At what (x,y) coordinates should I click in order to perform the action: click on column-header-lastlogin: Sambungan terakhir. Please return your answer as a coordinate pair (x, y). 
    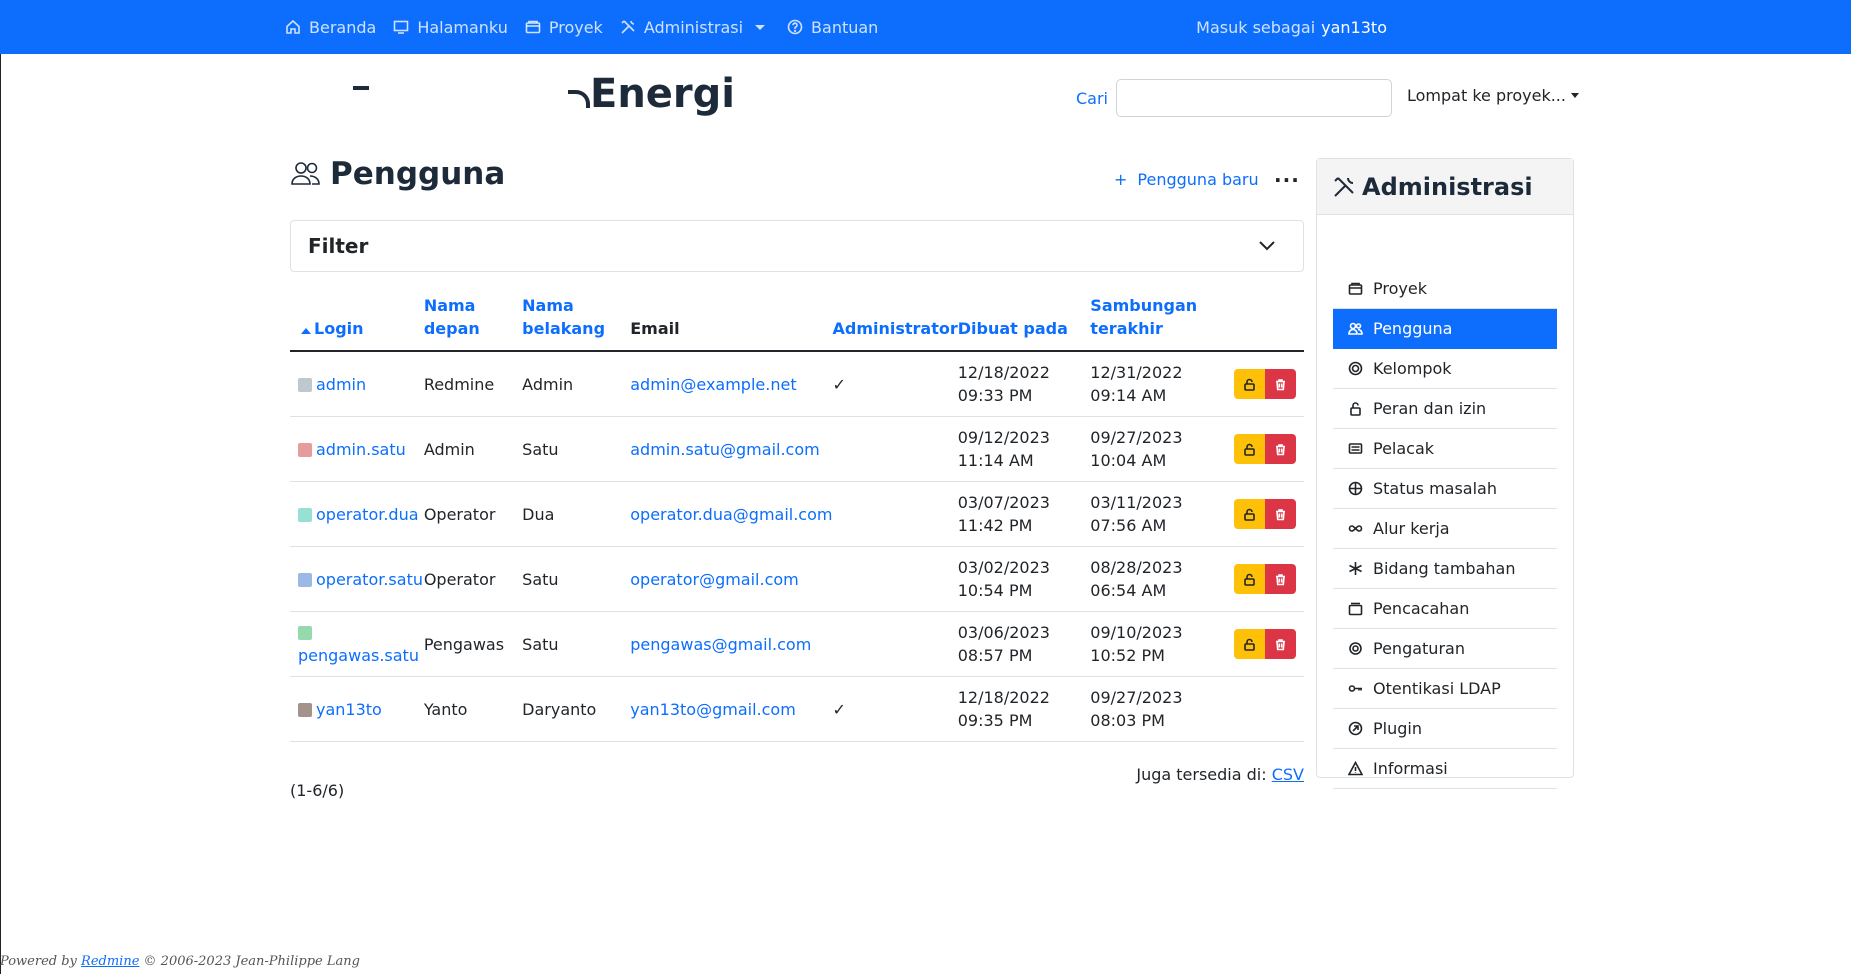
    Looking at the image, I should click on (1158, 323).